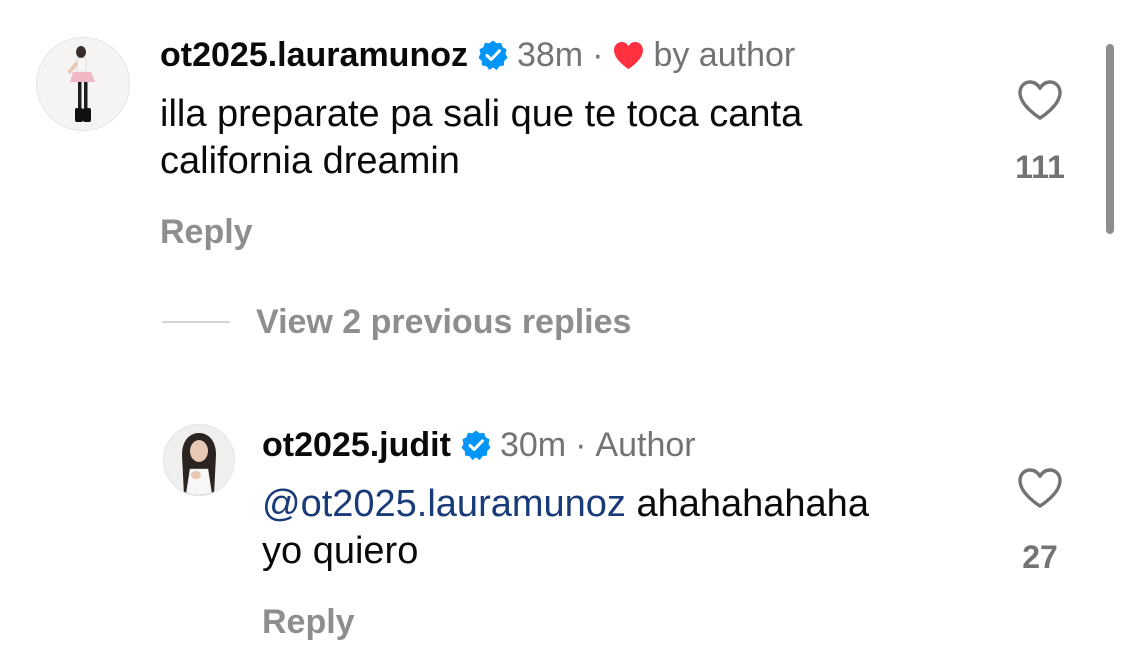 This screenshot has height=658, width=1125. What do you see at coordinates (196, 322) in the screenshot?
I see `thread-divider-line` at bounding box center [196, 322].